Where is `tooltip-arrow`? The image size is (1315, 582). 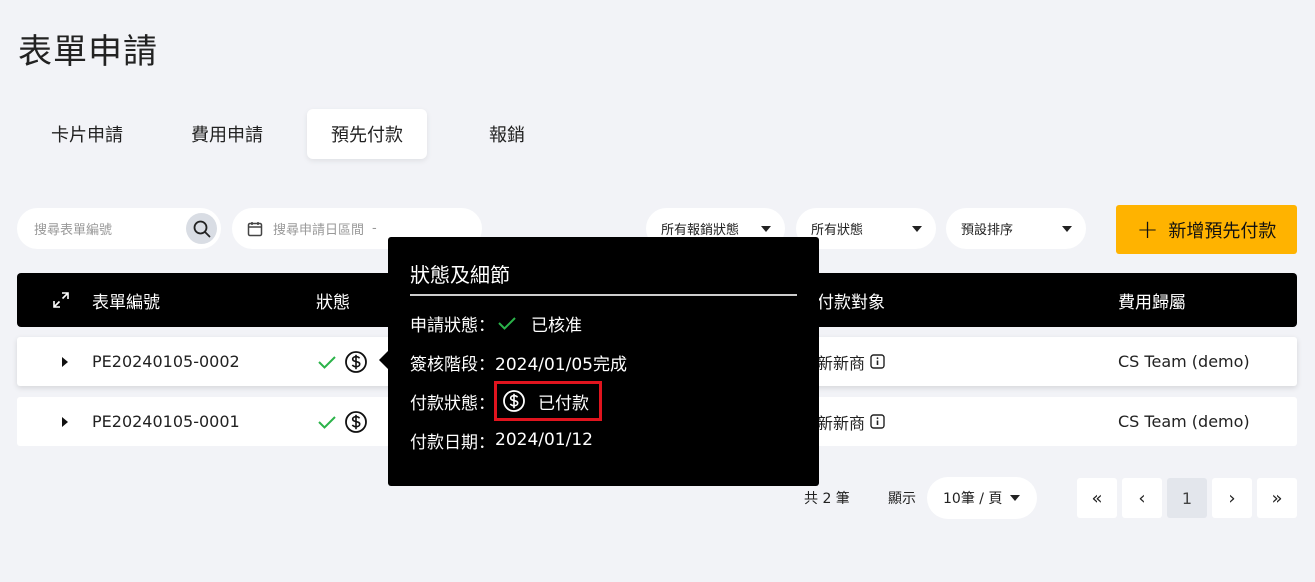
tooltip-arrow is located at coordinates (383, 360).